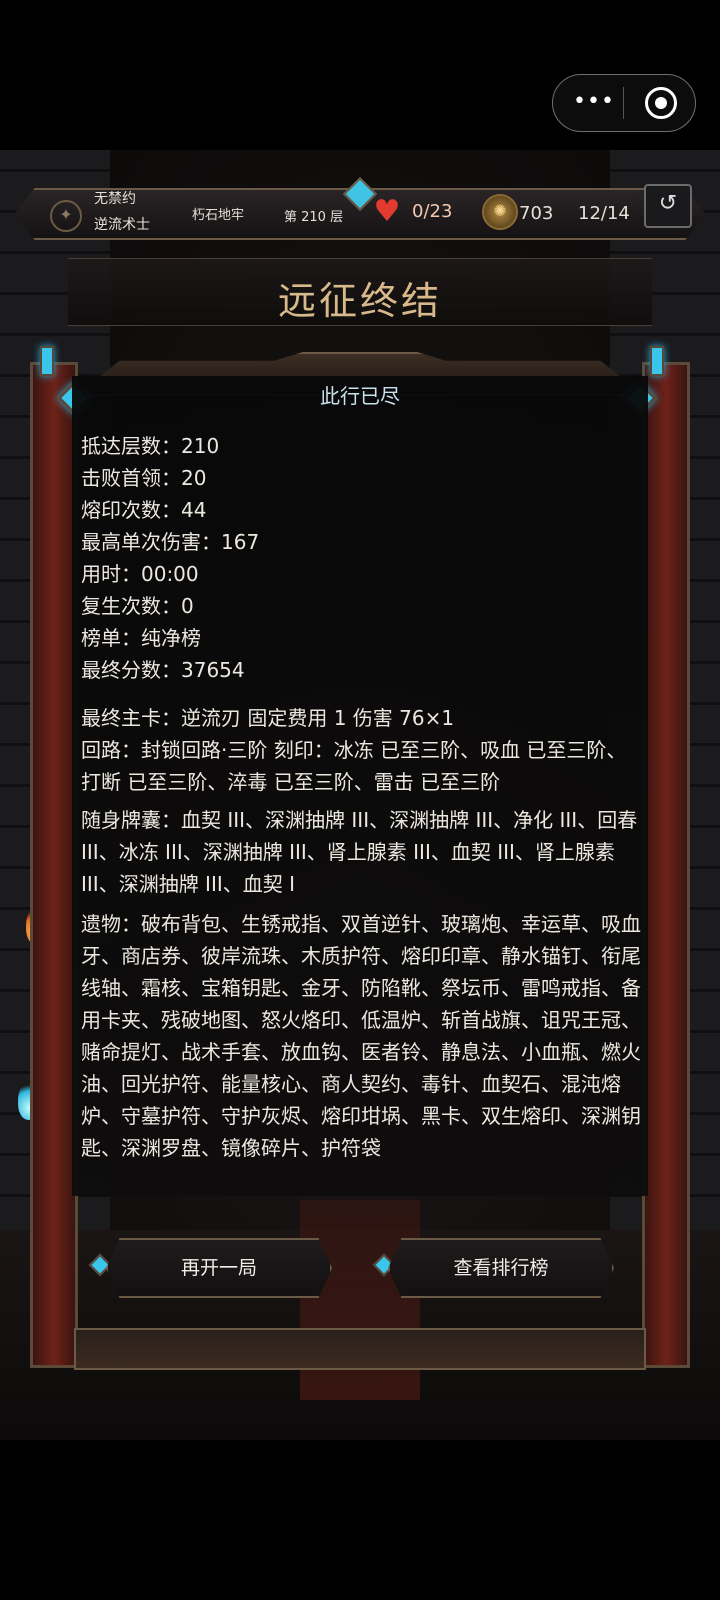  What do you see at coordinates (218, 215) in the screenshot?
I see `location-label: 朽石地牢` at bounding box center [218, 215].